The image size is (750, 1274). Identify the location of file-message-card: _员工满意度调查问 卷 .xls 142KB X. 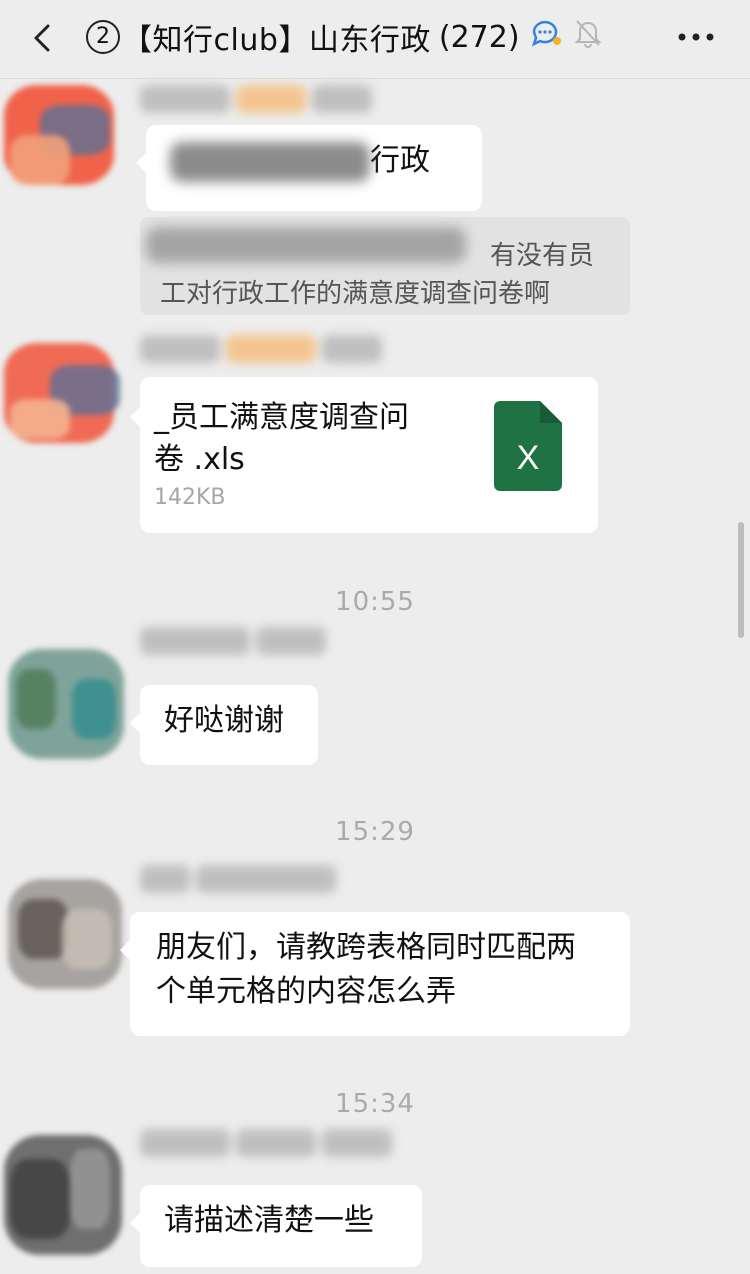
(364, 455).